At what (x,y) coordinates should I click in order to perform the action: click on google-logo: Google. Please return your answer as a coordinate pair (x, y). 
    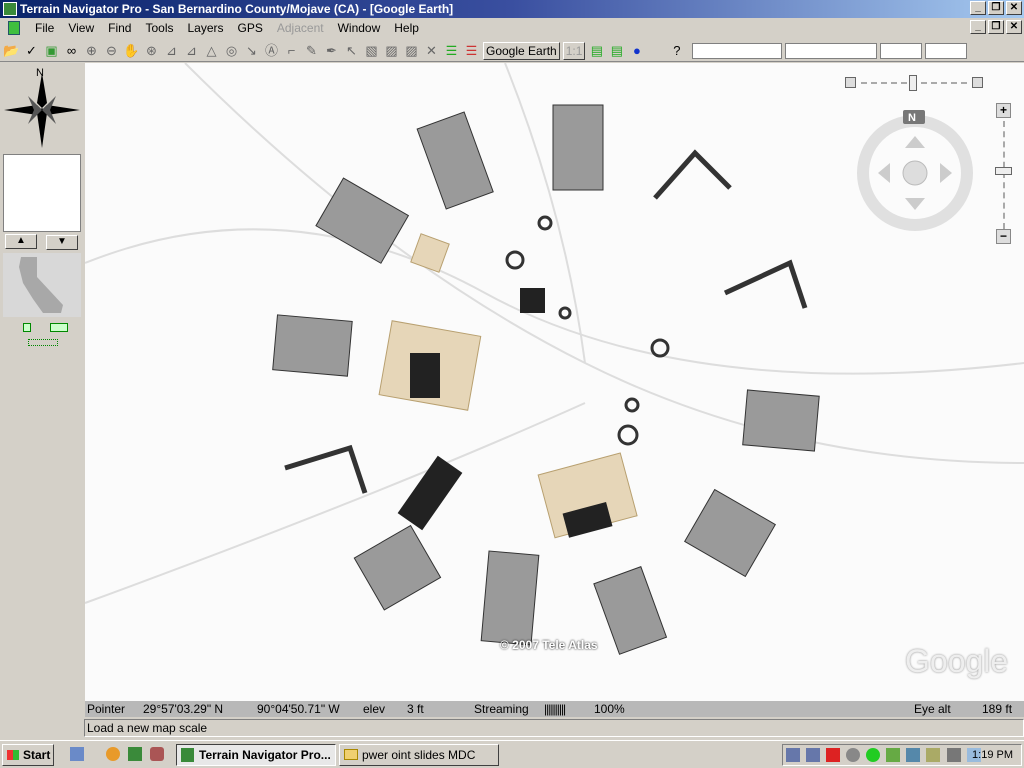
    Looking at the image, I should click on (957, 661).